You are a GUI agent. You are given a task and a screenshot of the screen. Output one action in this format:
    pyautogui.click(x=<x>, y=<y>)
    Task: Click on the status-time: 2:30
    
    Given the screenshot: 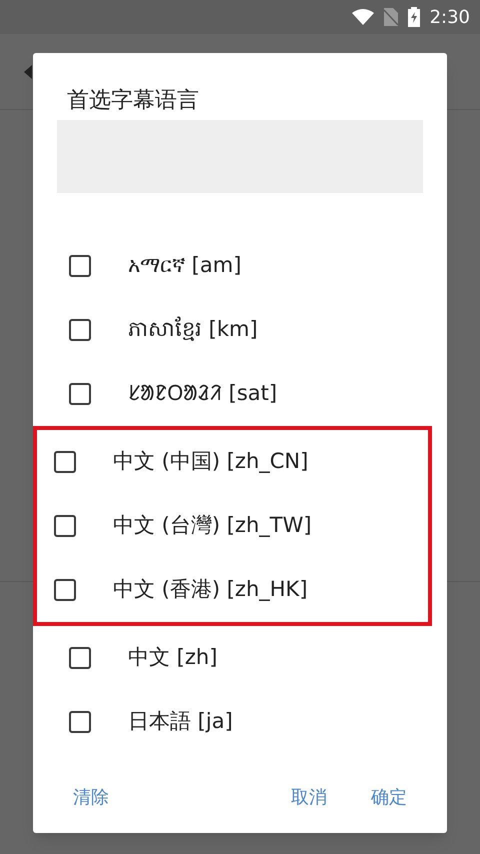 What is the action you would take?
    pyautogui.click(x=450, y=18)
    